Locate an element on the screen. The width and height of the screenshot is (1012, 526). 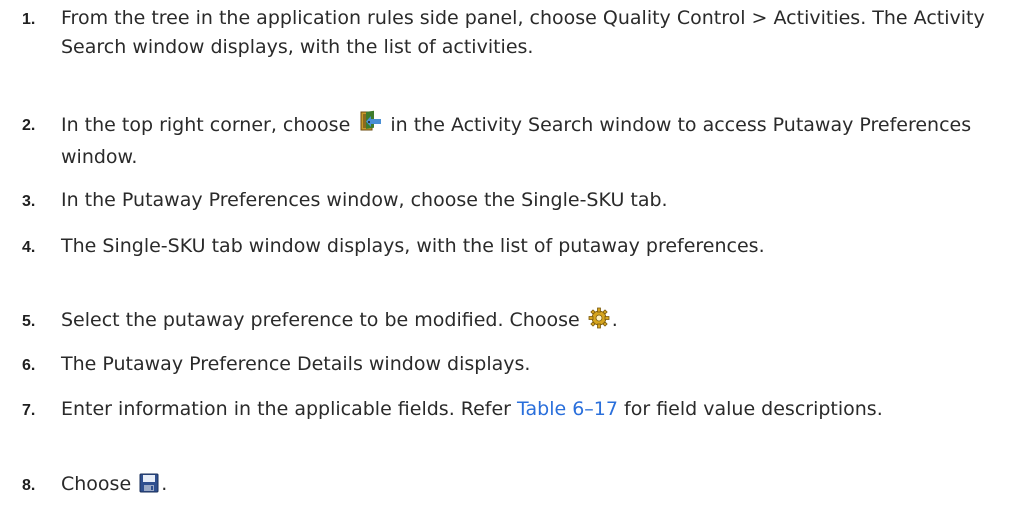
step-number: 1. is located at coordinates (29, 19).